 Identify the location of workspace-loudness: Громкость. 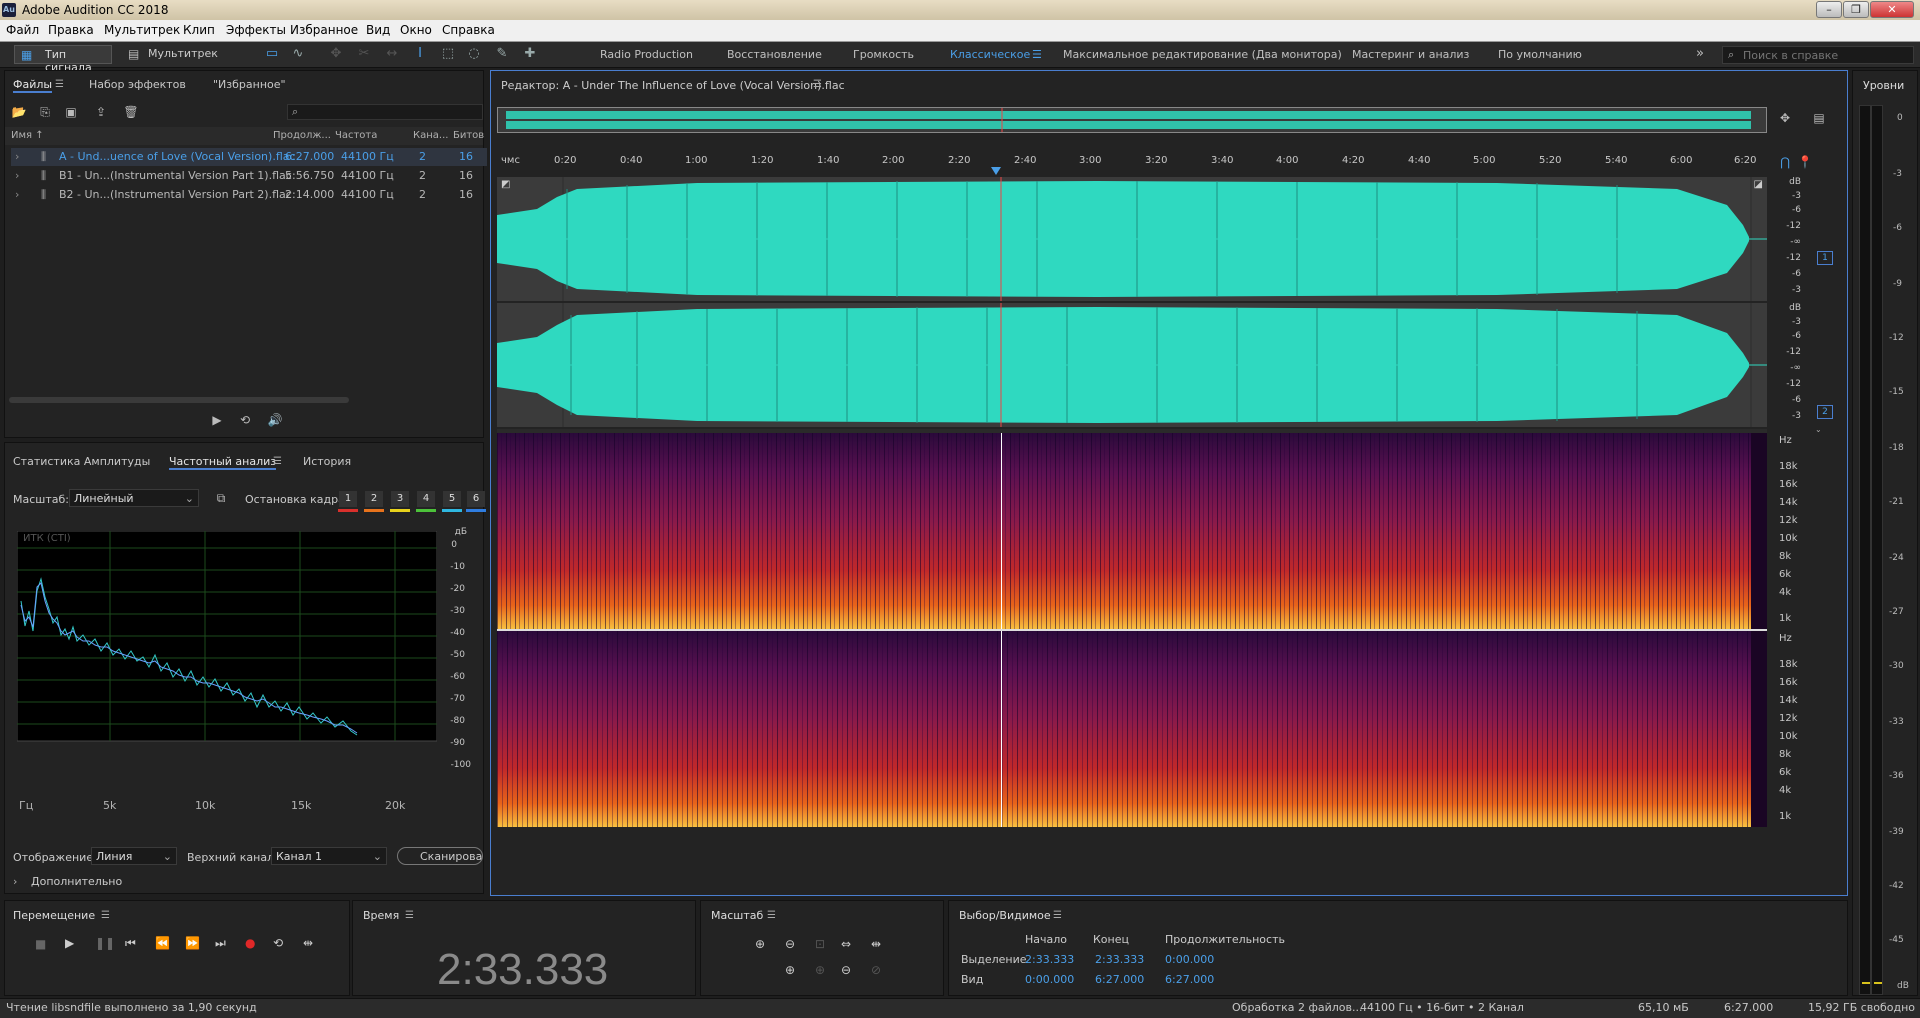
(883, 54).